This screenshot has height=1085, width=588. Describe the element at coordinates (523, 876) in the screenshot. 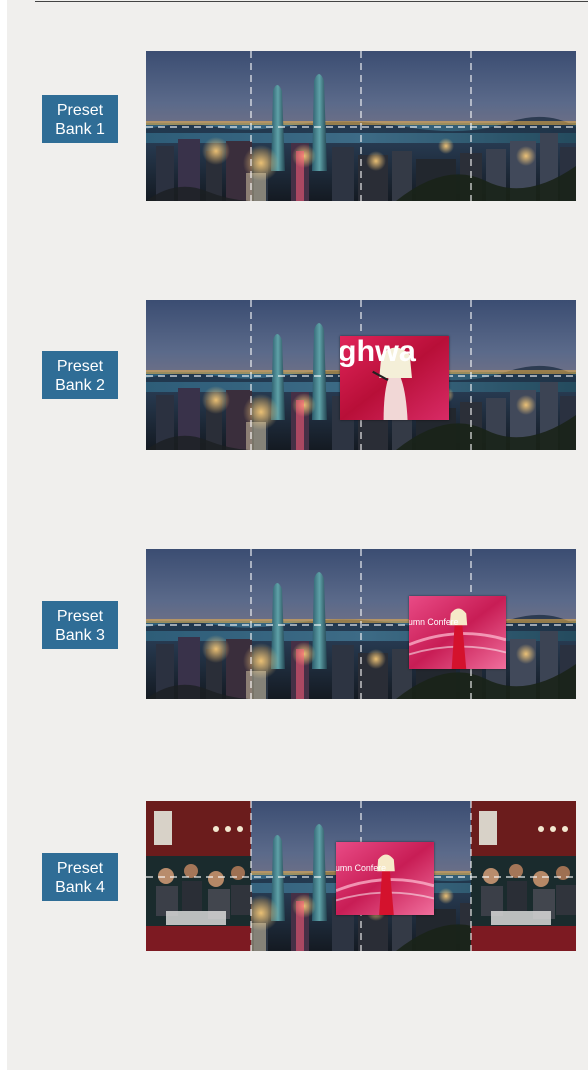

I see `audience-right-image` at that location.